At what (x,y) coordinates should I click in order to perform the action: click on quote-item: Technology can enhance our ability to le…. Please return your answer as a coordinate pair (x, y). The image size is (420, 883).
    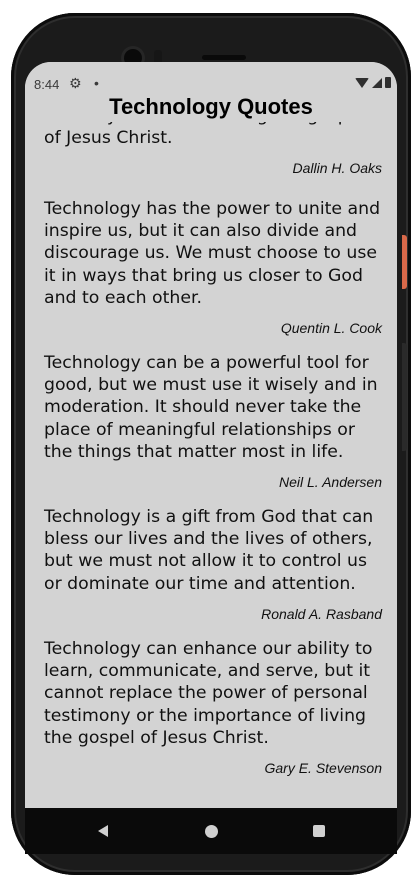
    Looking at the image, I should click on (213, 707).